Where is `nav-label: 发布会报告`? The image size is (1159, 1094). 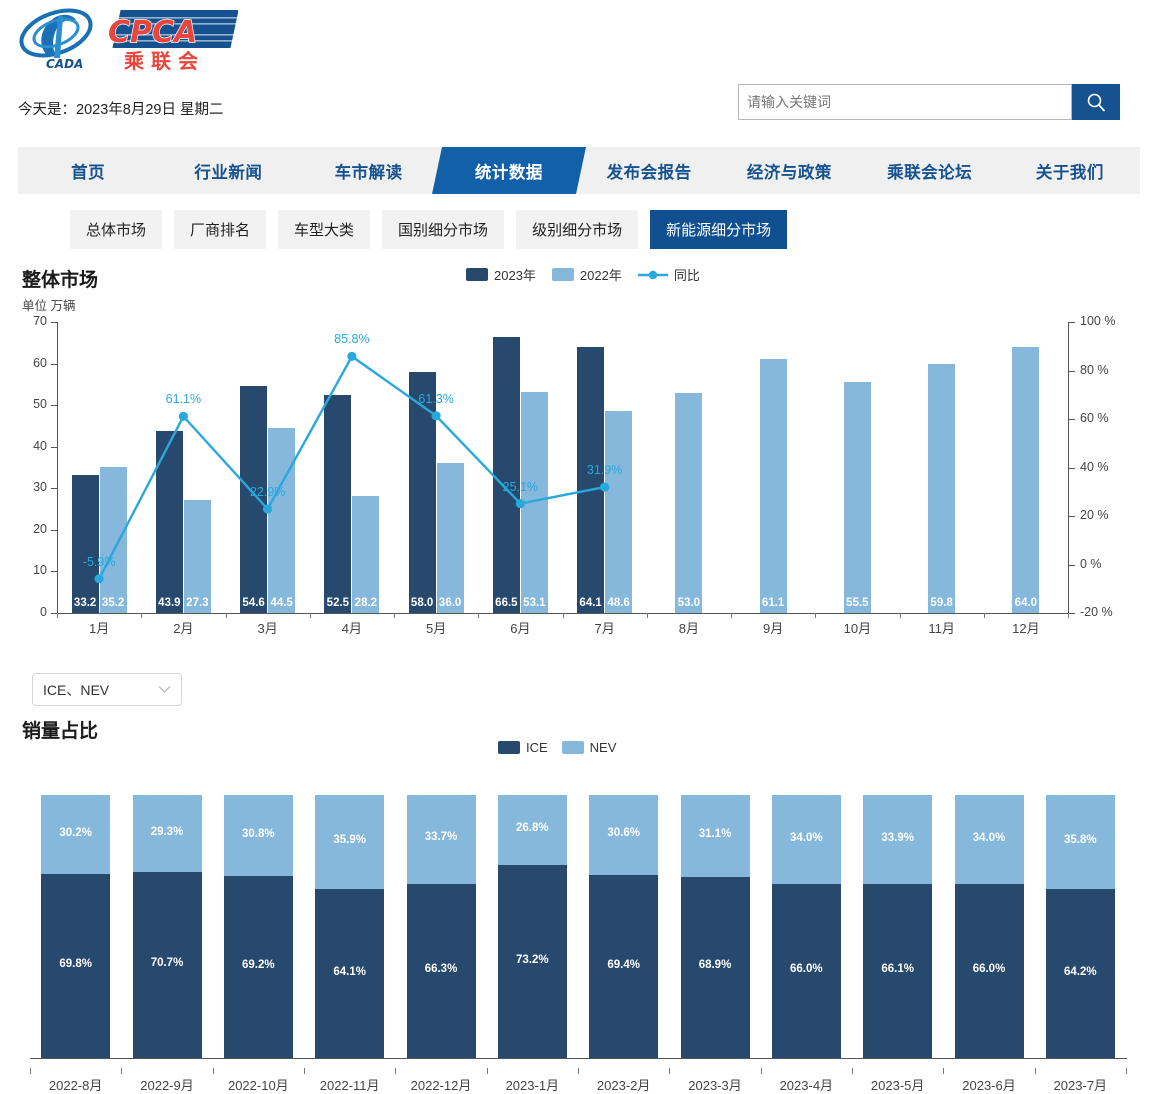 nav-label: 发布会报告 is located at coordinates (649, 172).